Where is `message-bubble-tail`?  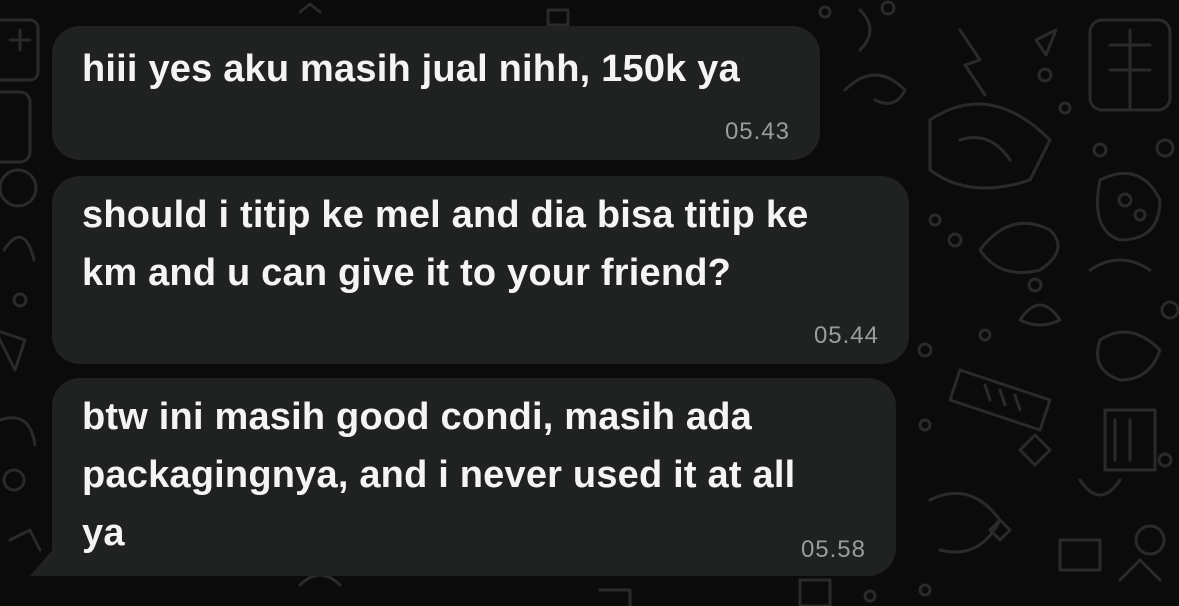 message-bubble-tail is located at coordinates (42, 562).